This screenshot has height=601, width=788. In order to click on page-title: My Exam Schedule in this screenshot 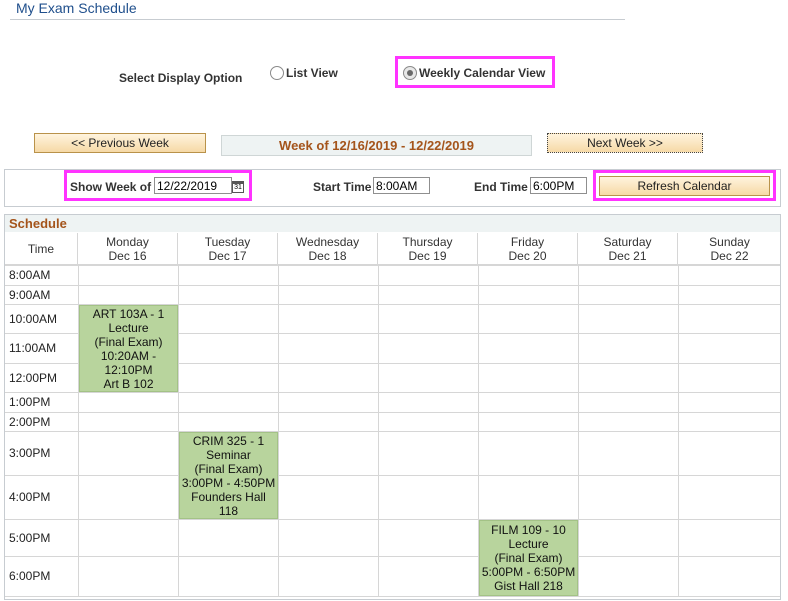, I will do `click(76, 8)`.